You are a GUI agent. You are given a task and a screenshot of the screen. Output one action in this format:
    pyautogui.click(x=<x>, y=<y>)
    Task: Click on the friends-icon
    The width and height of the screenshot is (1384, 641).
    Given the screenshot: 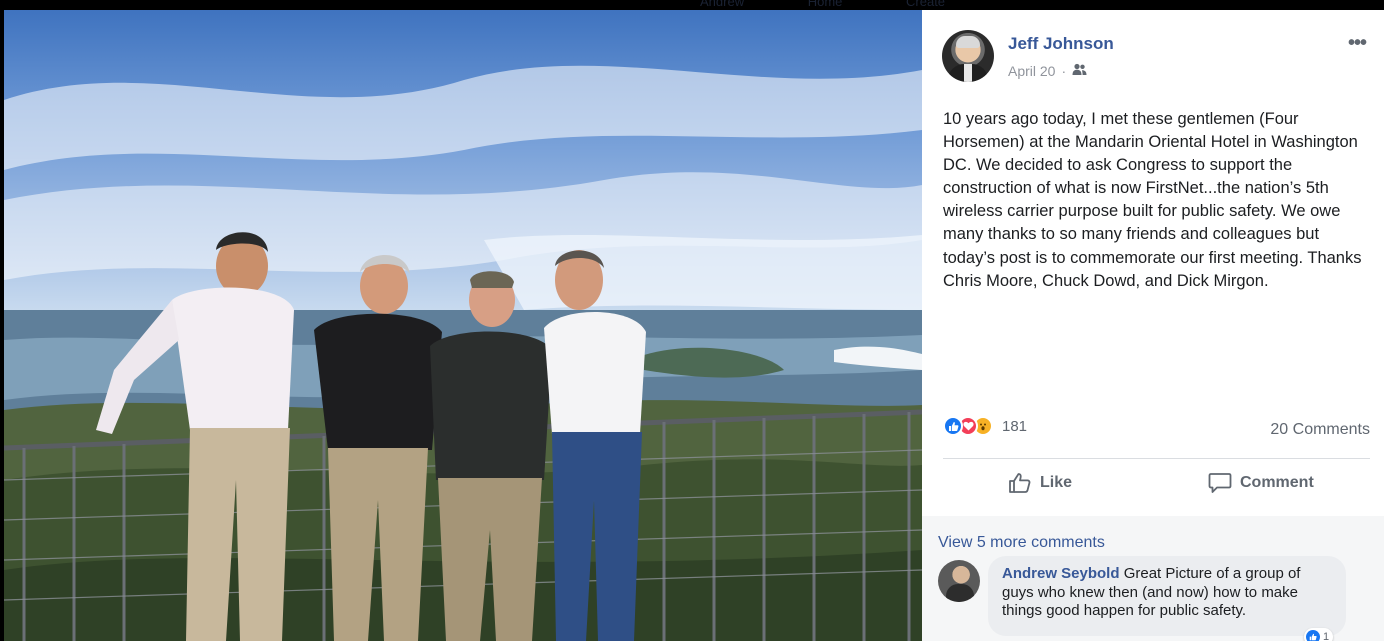 What is the action you would take?
    pyautogui.click(x=1079, y=71)
    